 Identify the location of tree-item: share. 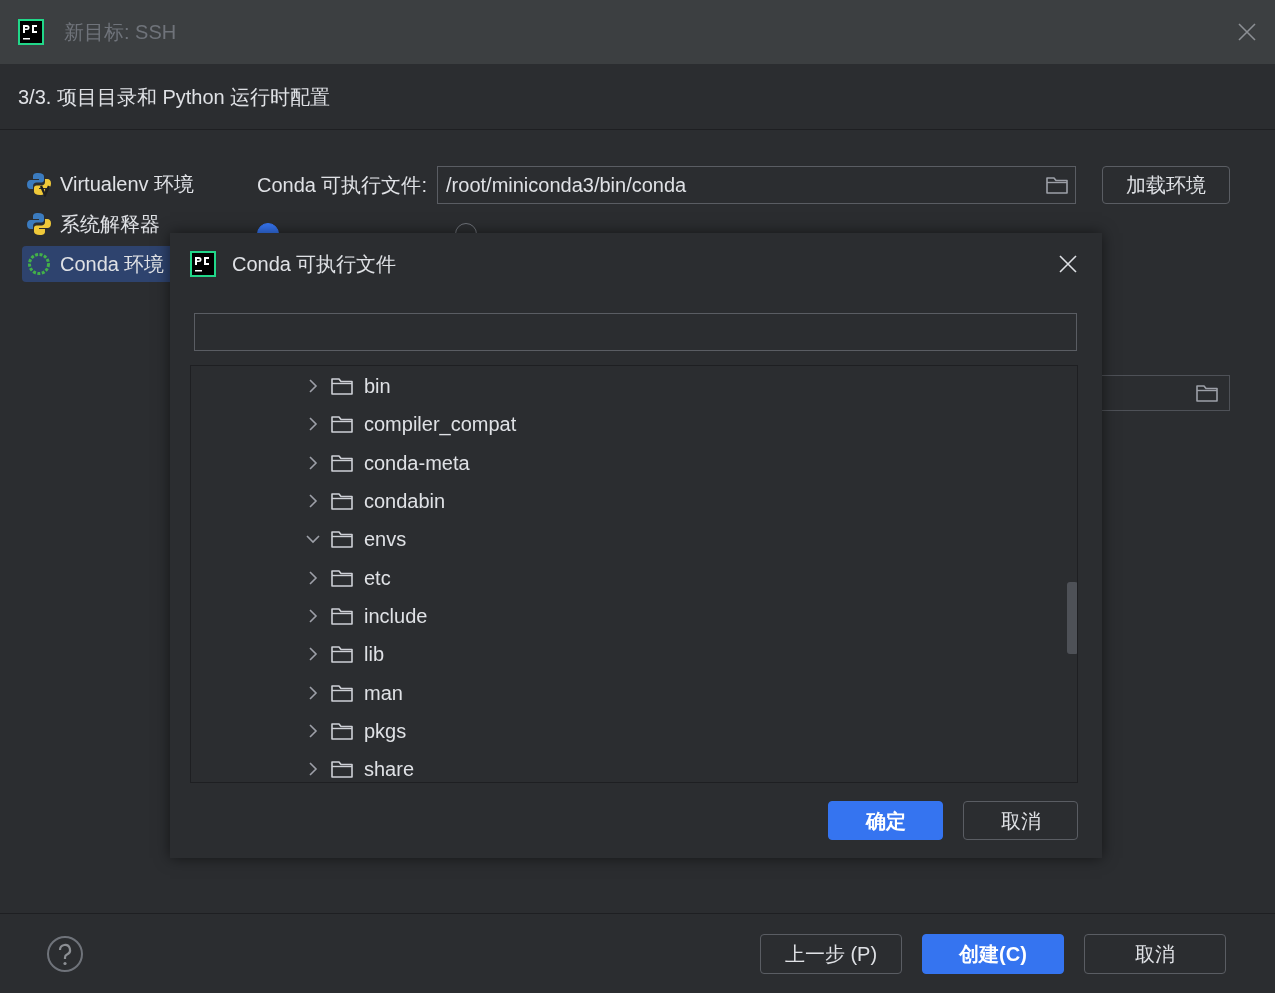
(389, 768).